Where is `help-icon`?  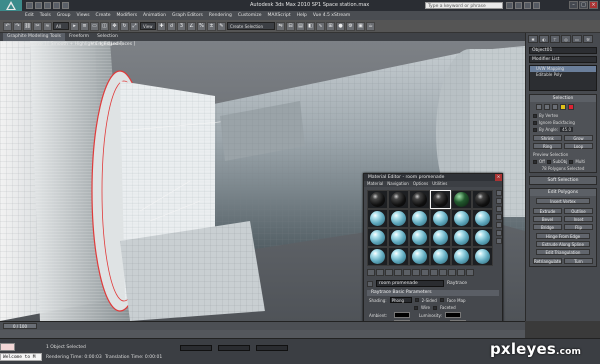
help-icon is located at coordinates (536, 5).